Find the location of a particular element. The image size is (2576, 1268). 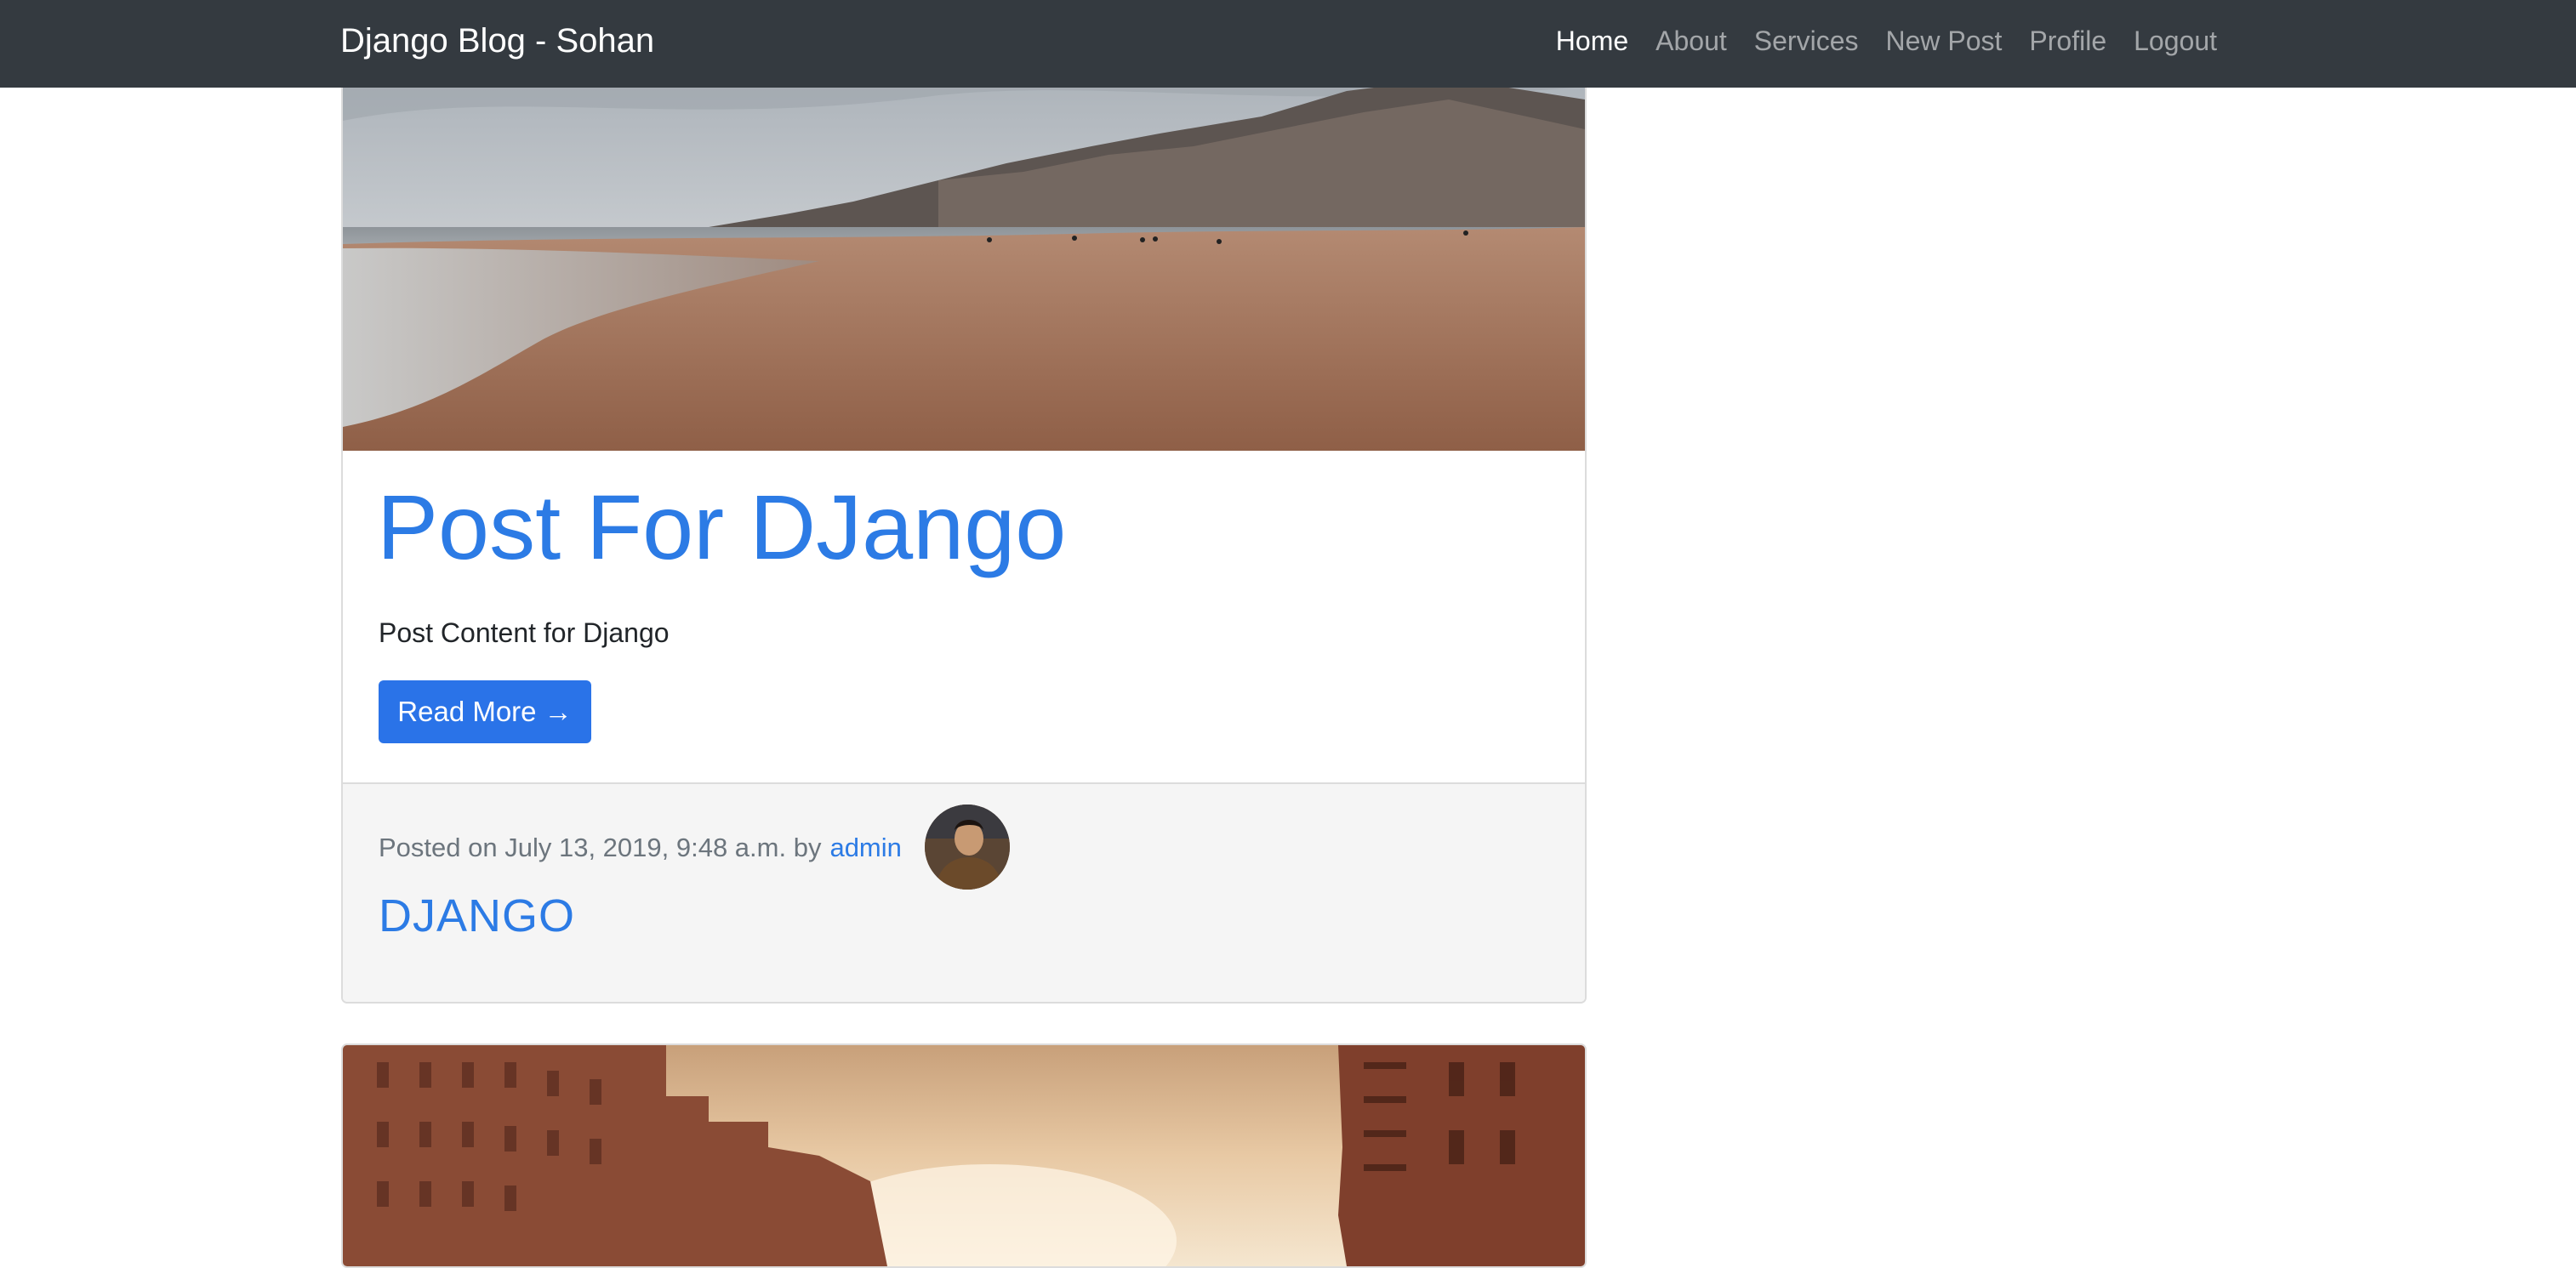

nav-link-new-post: New Post is located at coordinates (1944, 41).